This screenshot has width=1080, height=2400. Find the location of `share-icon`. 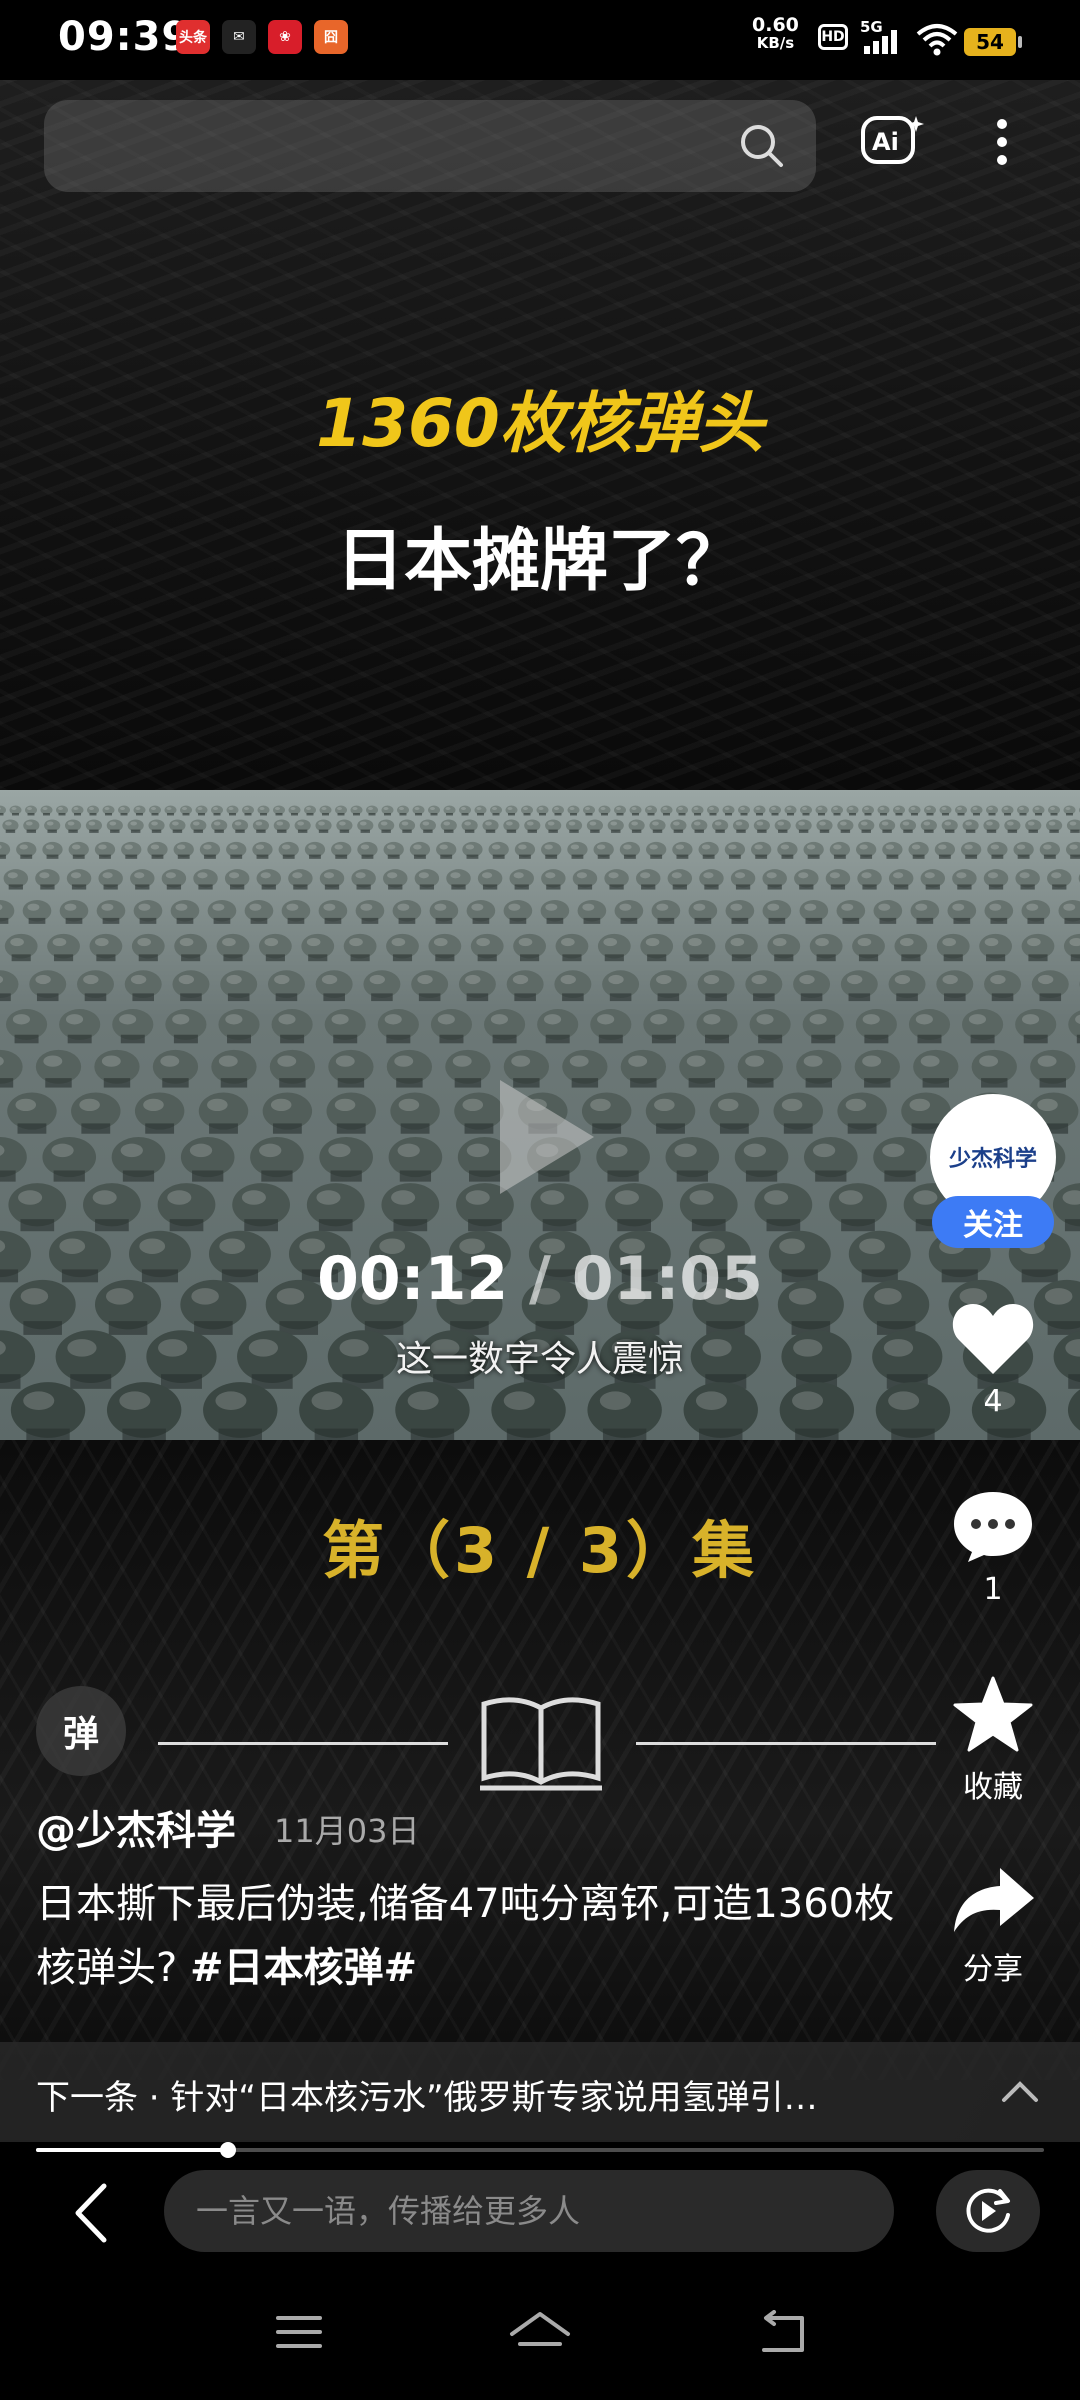

share-icon is located at coordinates (994, 1900).